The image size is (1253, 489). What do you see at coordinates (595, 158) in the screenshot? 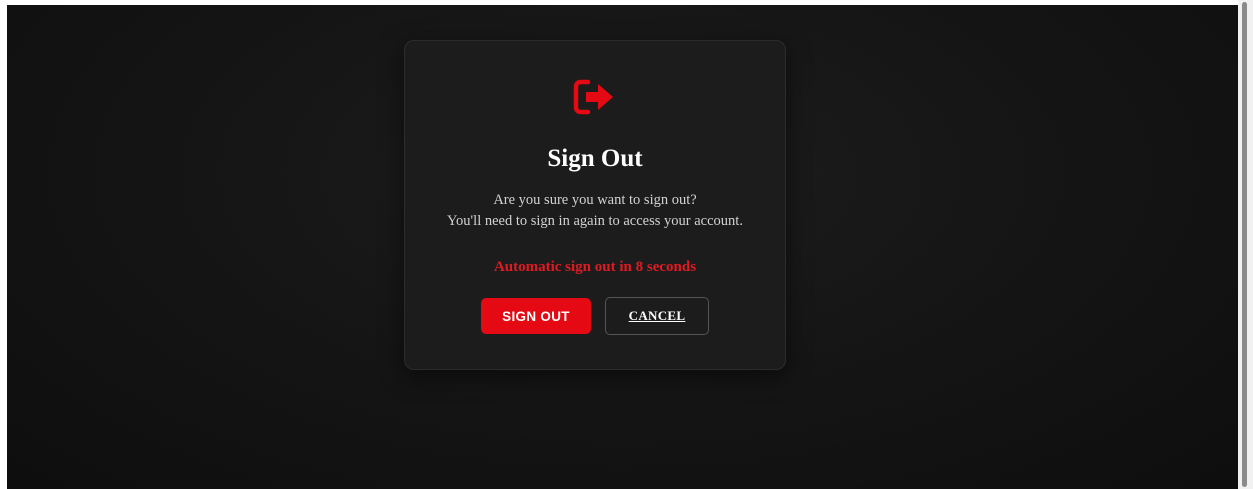
I see `dialog-title: Sign Out` at bounding box center [595, 158].